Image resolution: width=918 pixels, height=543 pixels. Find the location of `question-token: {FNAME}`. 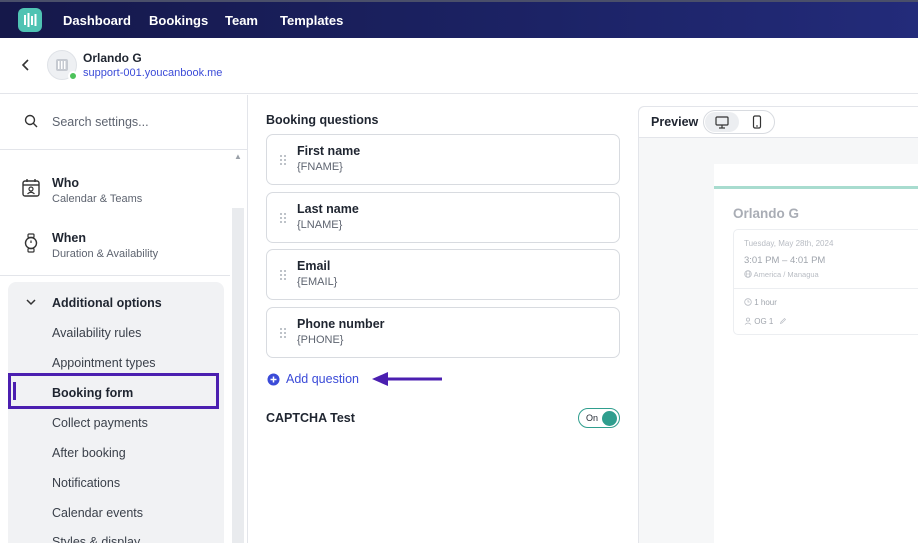

question-token: {FNAME} is located at coordinates (320, 167).